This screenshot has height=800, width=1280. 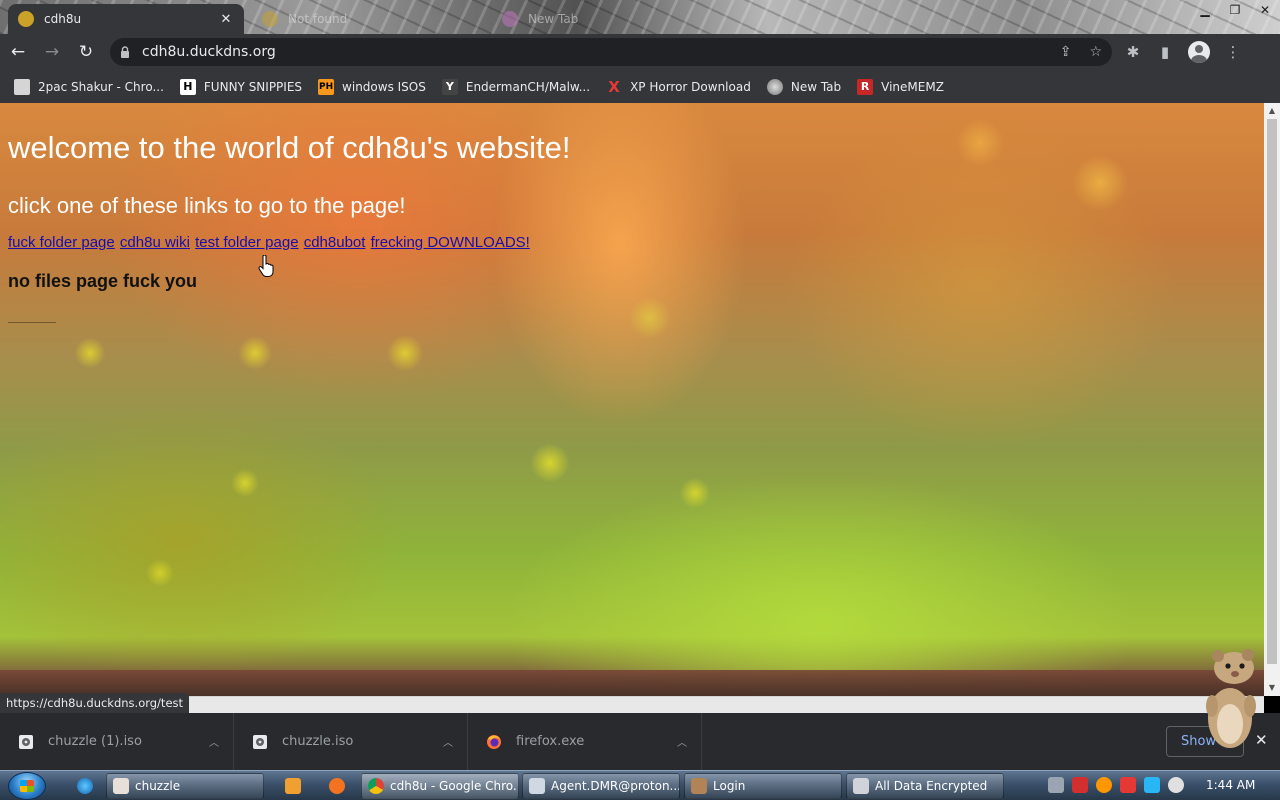 What do you see at coordinates (1230, 785) in the screenshot?
I see `taskbar-clock: 1:44 AM` at bounding box center [1230, 785].